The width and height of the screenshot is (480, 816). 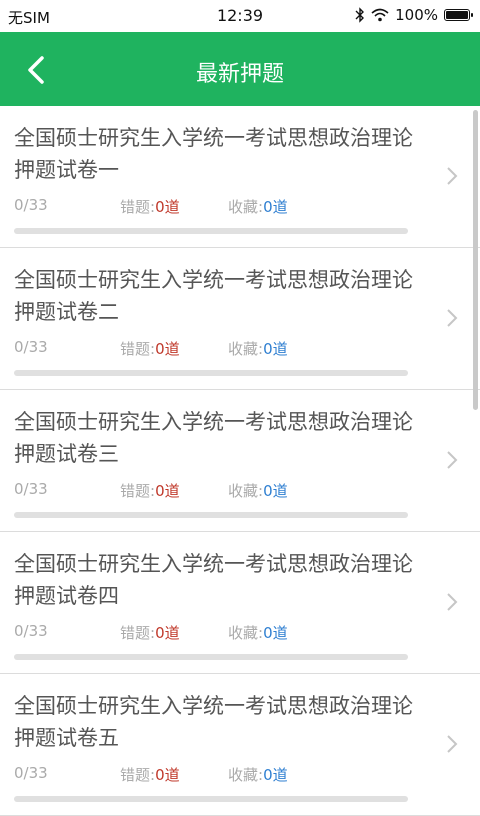 I want to click on page-title: 最新押题, so click(x=239, y=74).